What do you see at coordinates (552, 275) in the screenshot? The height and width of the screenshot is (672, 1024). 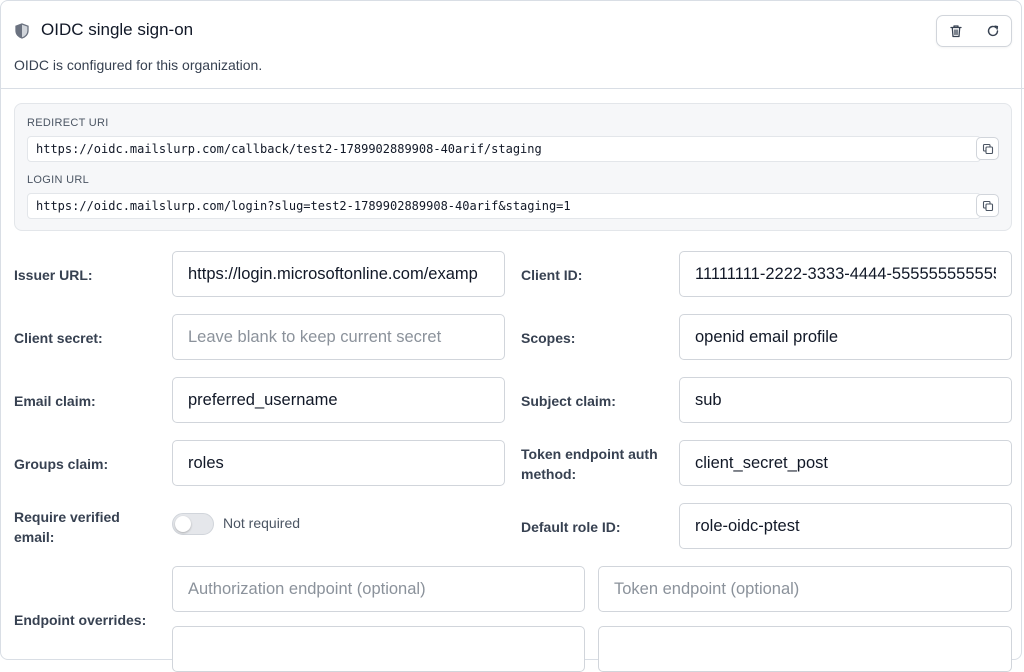 I see `client-id-label: Client ID:` at bounding box center [552, 275].